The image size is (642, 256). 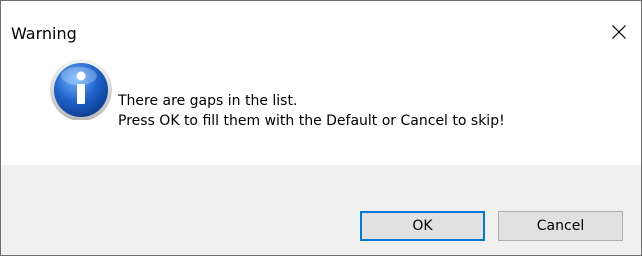 What do you see at coordinates (208, 101) in the screenshot?
I see `message-line-1: There are gaps in the list.` at bounding box center [208, 101].